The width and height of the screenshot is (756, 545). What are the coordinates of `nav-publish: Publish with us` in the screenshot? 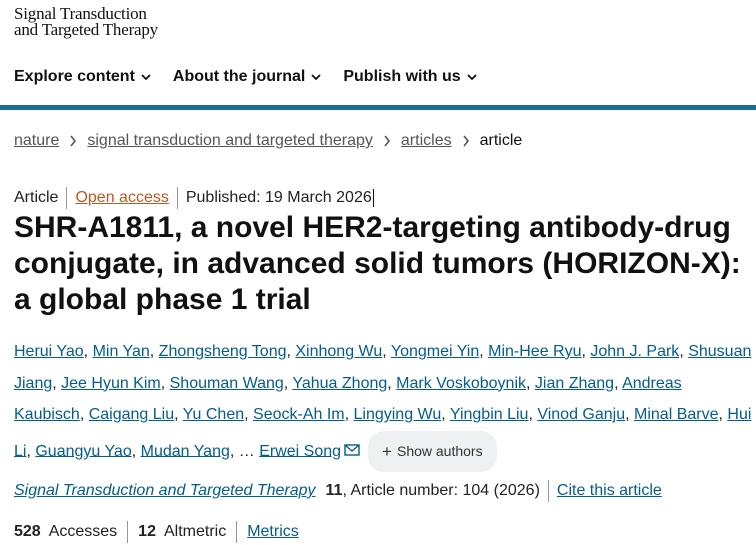 It's located at (410, 77).